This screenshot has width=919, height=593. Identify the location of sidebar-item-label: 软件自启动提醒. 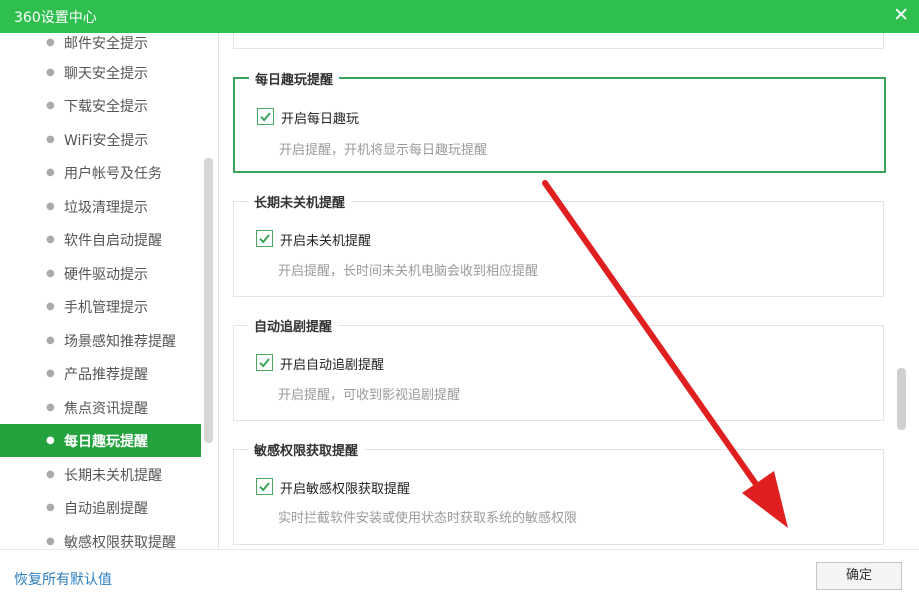
(113, 241).